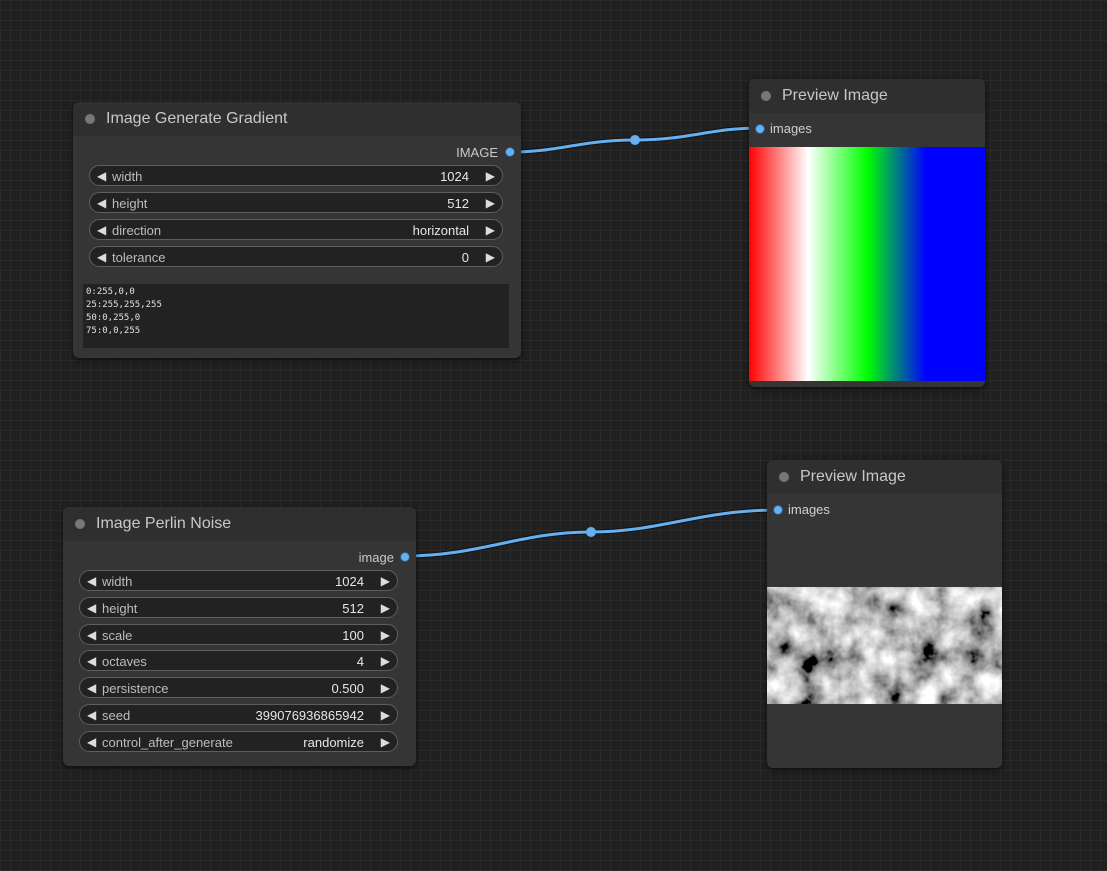  I want to click on widget-control-after-generate: ◀ control_after_generate randomize ▶, so click(238, 741).